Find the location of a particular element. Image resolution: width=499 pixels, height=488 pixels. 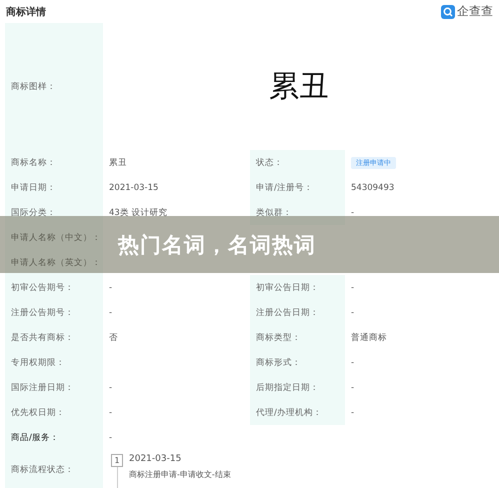

field-value: 54309493 is located at coordinates (372, 187).